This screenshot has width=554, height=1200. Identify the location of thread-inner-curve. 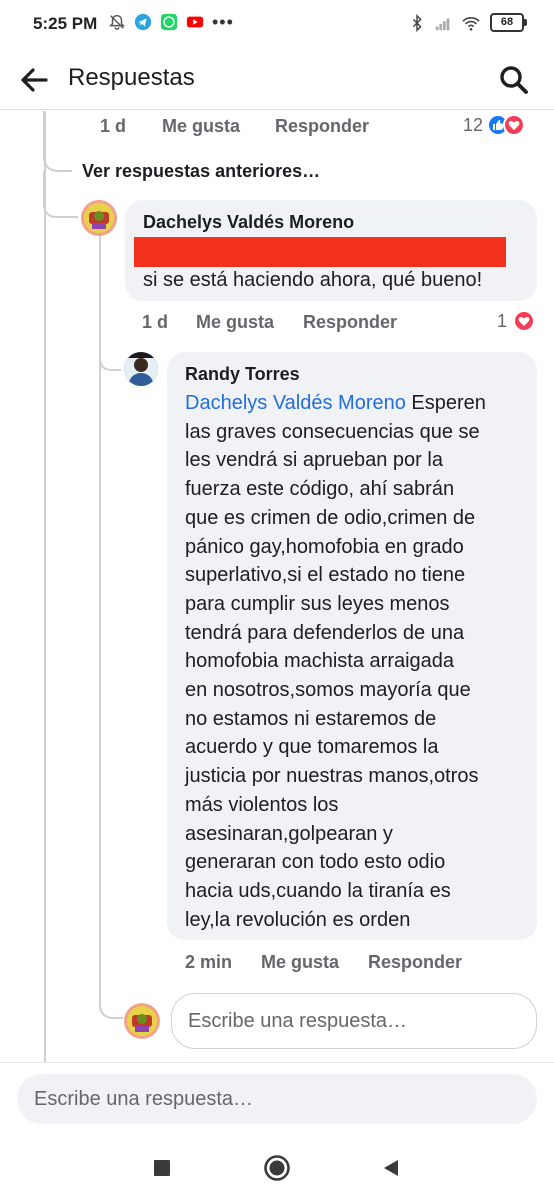
(111, 627).